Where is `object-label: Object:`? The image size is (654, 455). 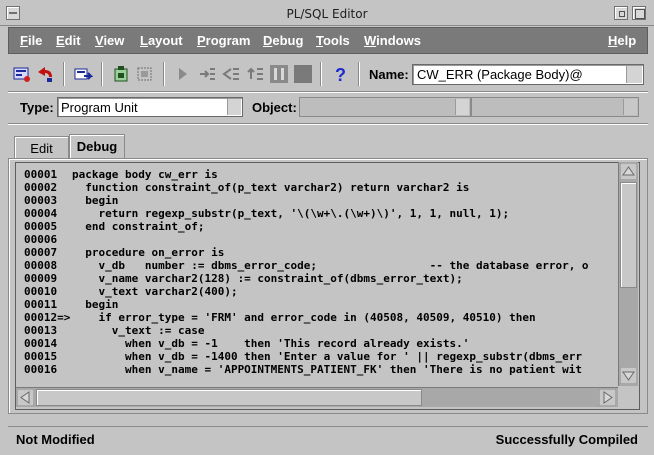
object-label: Object: is located at coordinates (274, 107).